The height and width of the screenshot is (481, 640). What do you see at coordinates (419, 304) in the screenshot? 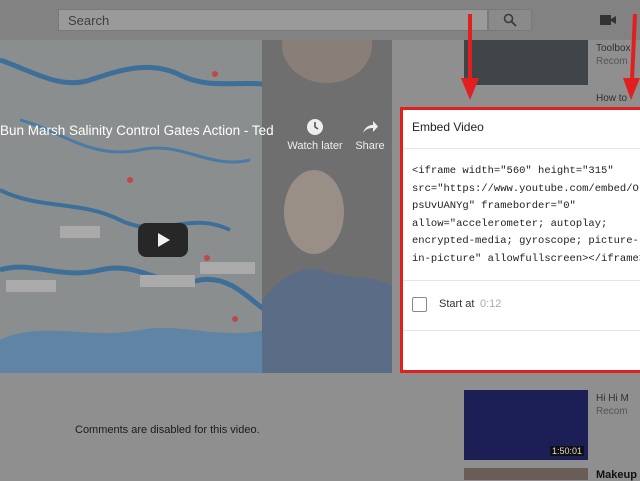
I see `start-at-checkbox` at bounding box center [419, 304].